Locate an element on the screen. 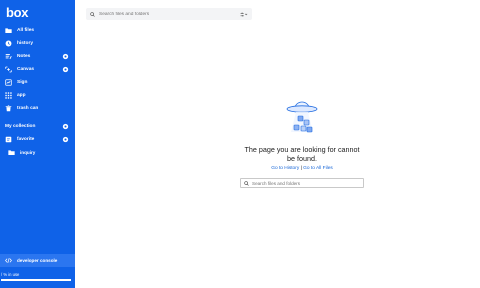 The width and height of the screenshot is (480, 288). storage-usage-fill is located at coordinates (36, 280).